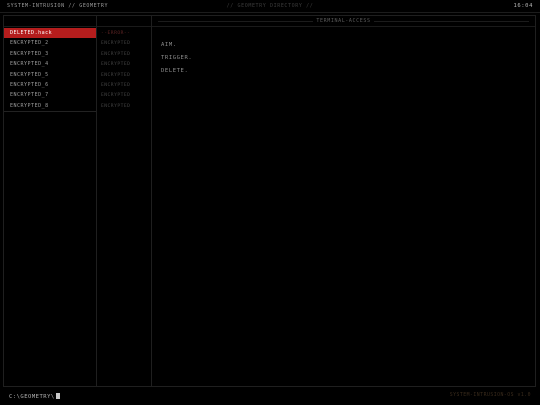  Describe the element at coordinates (176, 61) in the screenshot. I see `terminal-output: AIM. TRIGGER. DELETE.` at that location.